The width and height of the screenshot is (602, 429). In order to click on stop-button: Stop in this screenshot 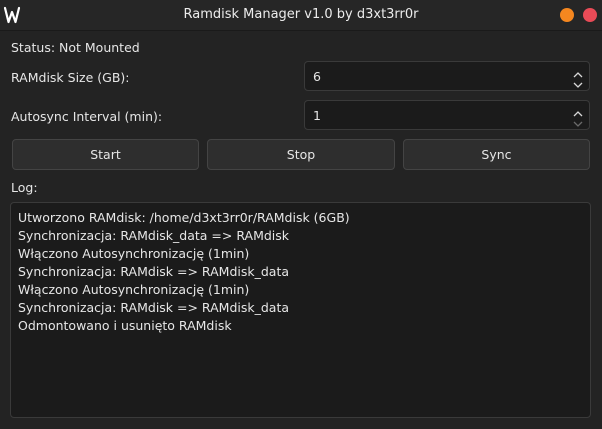, I will do `click(301, 154)`.